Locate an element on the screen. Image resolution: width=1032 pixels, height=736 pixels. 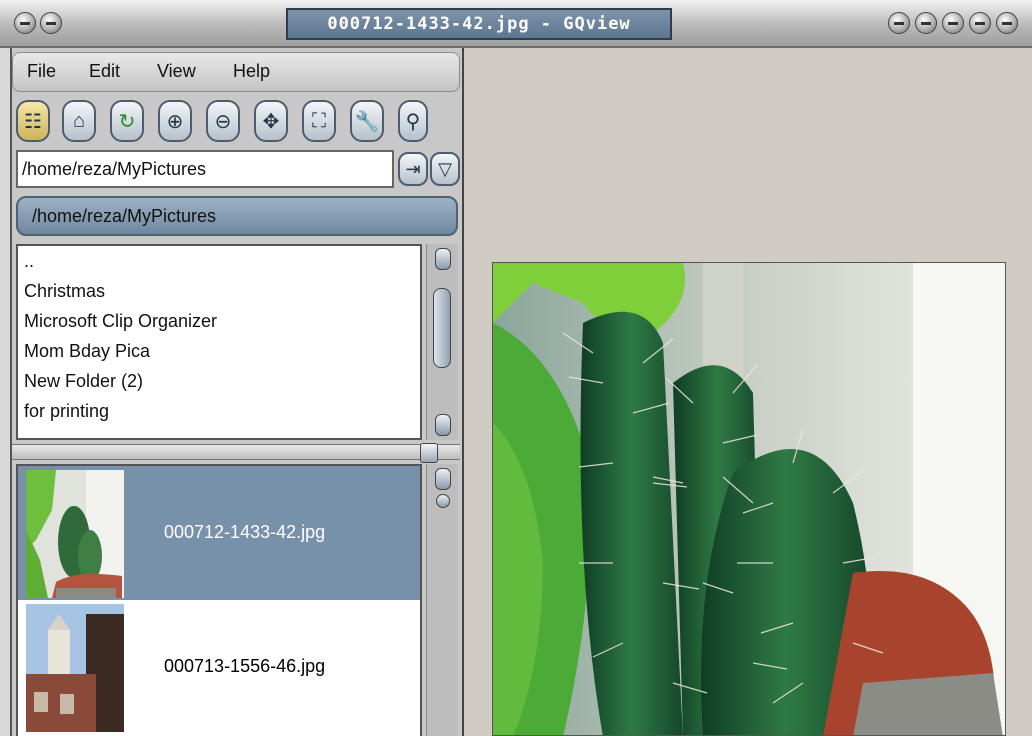
settings-button: 🔧 is located at coordinates (367, 121).